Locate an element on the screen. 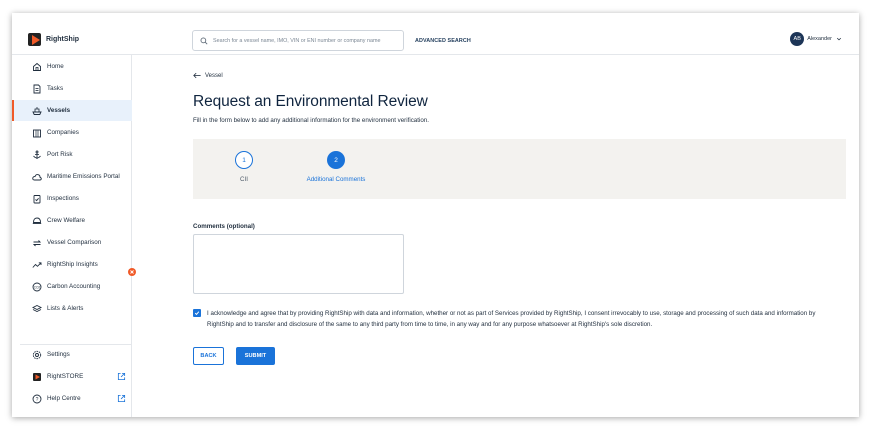  sidebar-item-lists-alerts: Lists & Alerts is located at coordinates (72, 308).